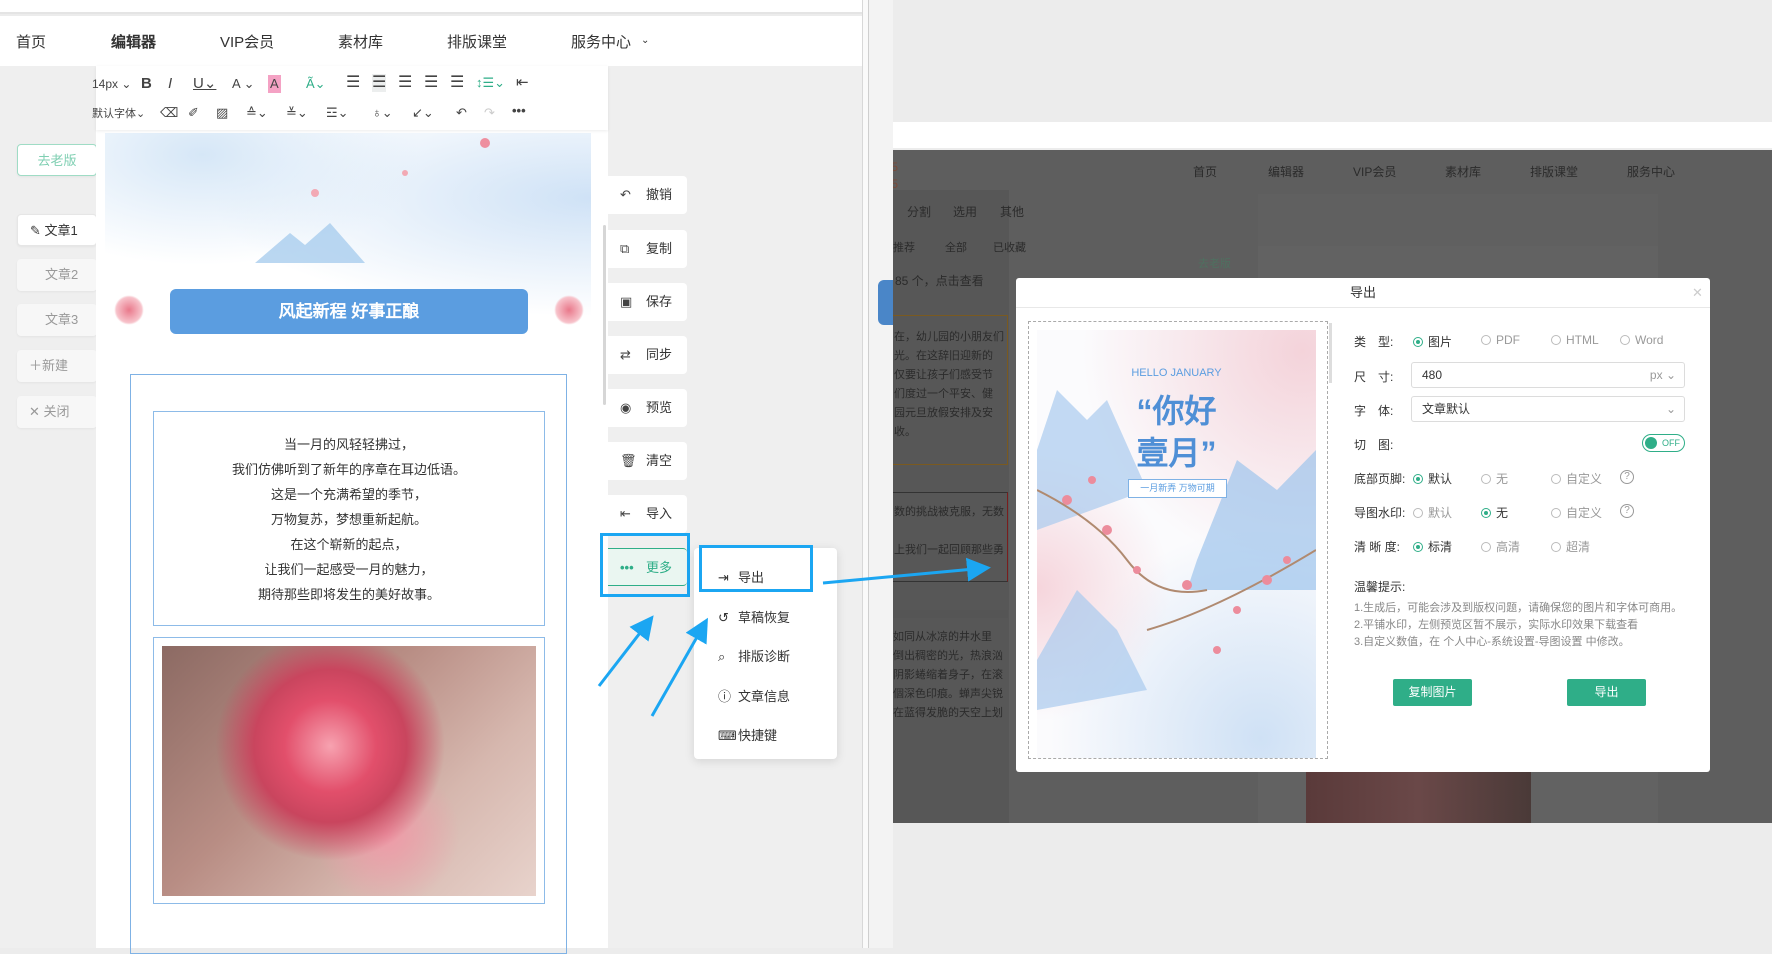  I want to click on highlight-color-icon: A, so click(274, 84).